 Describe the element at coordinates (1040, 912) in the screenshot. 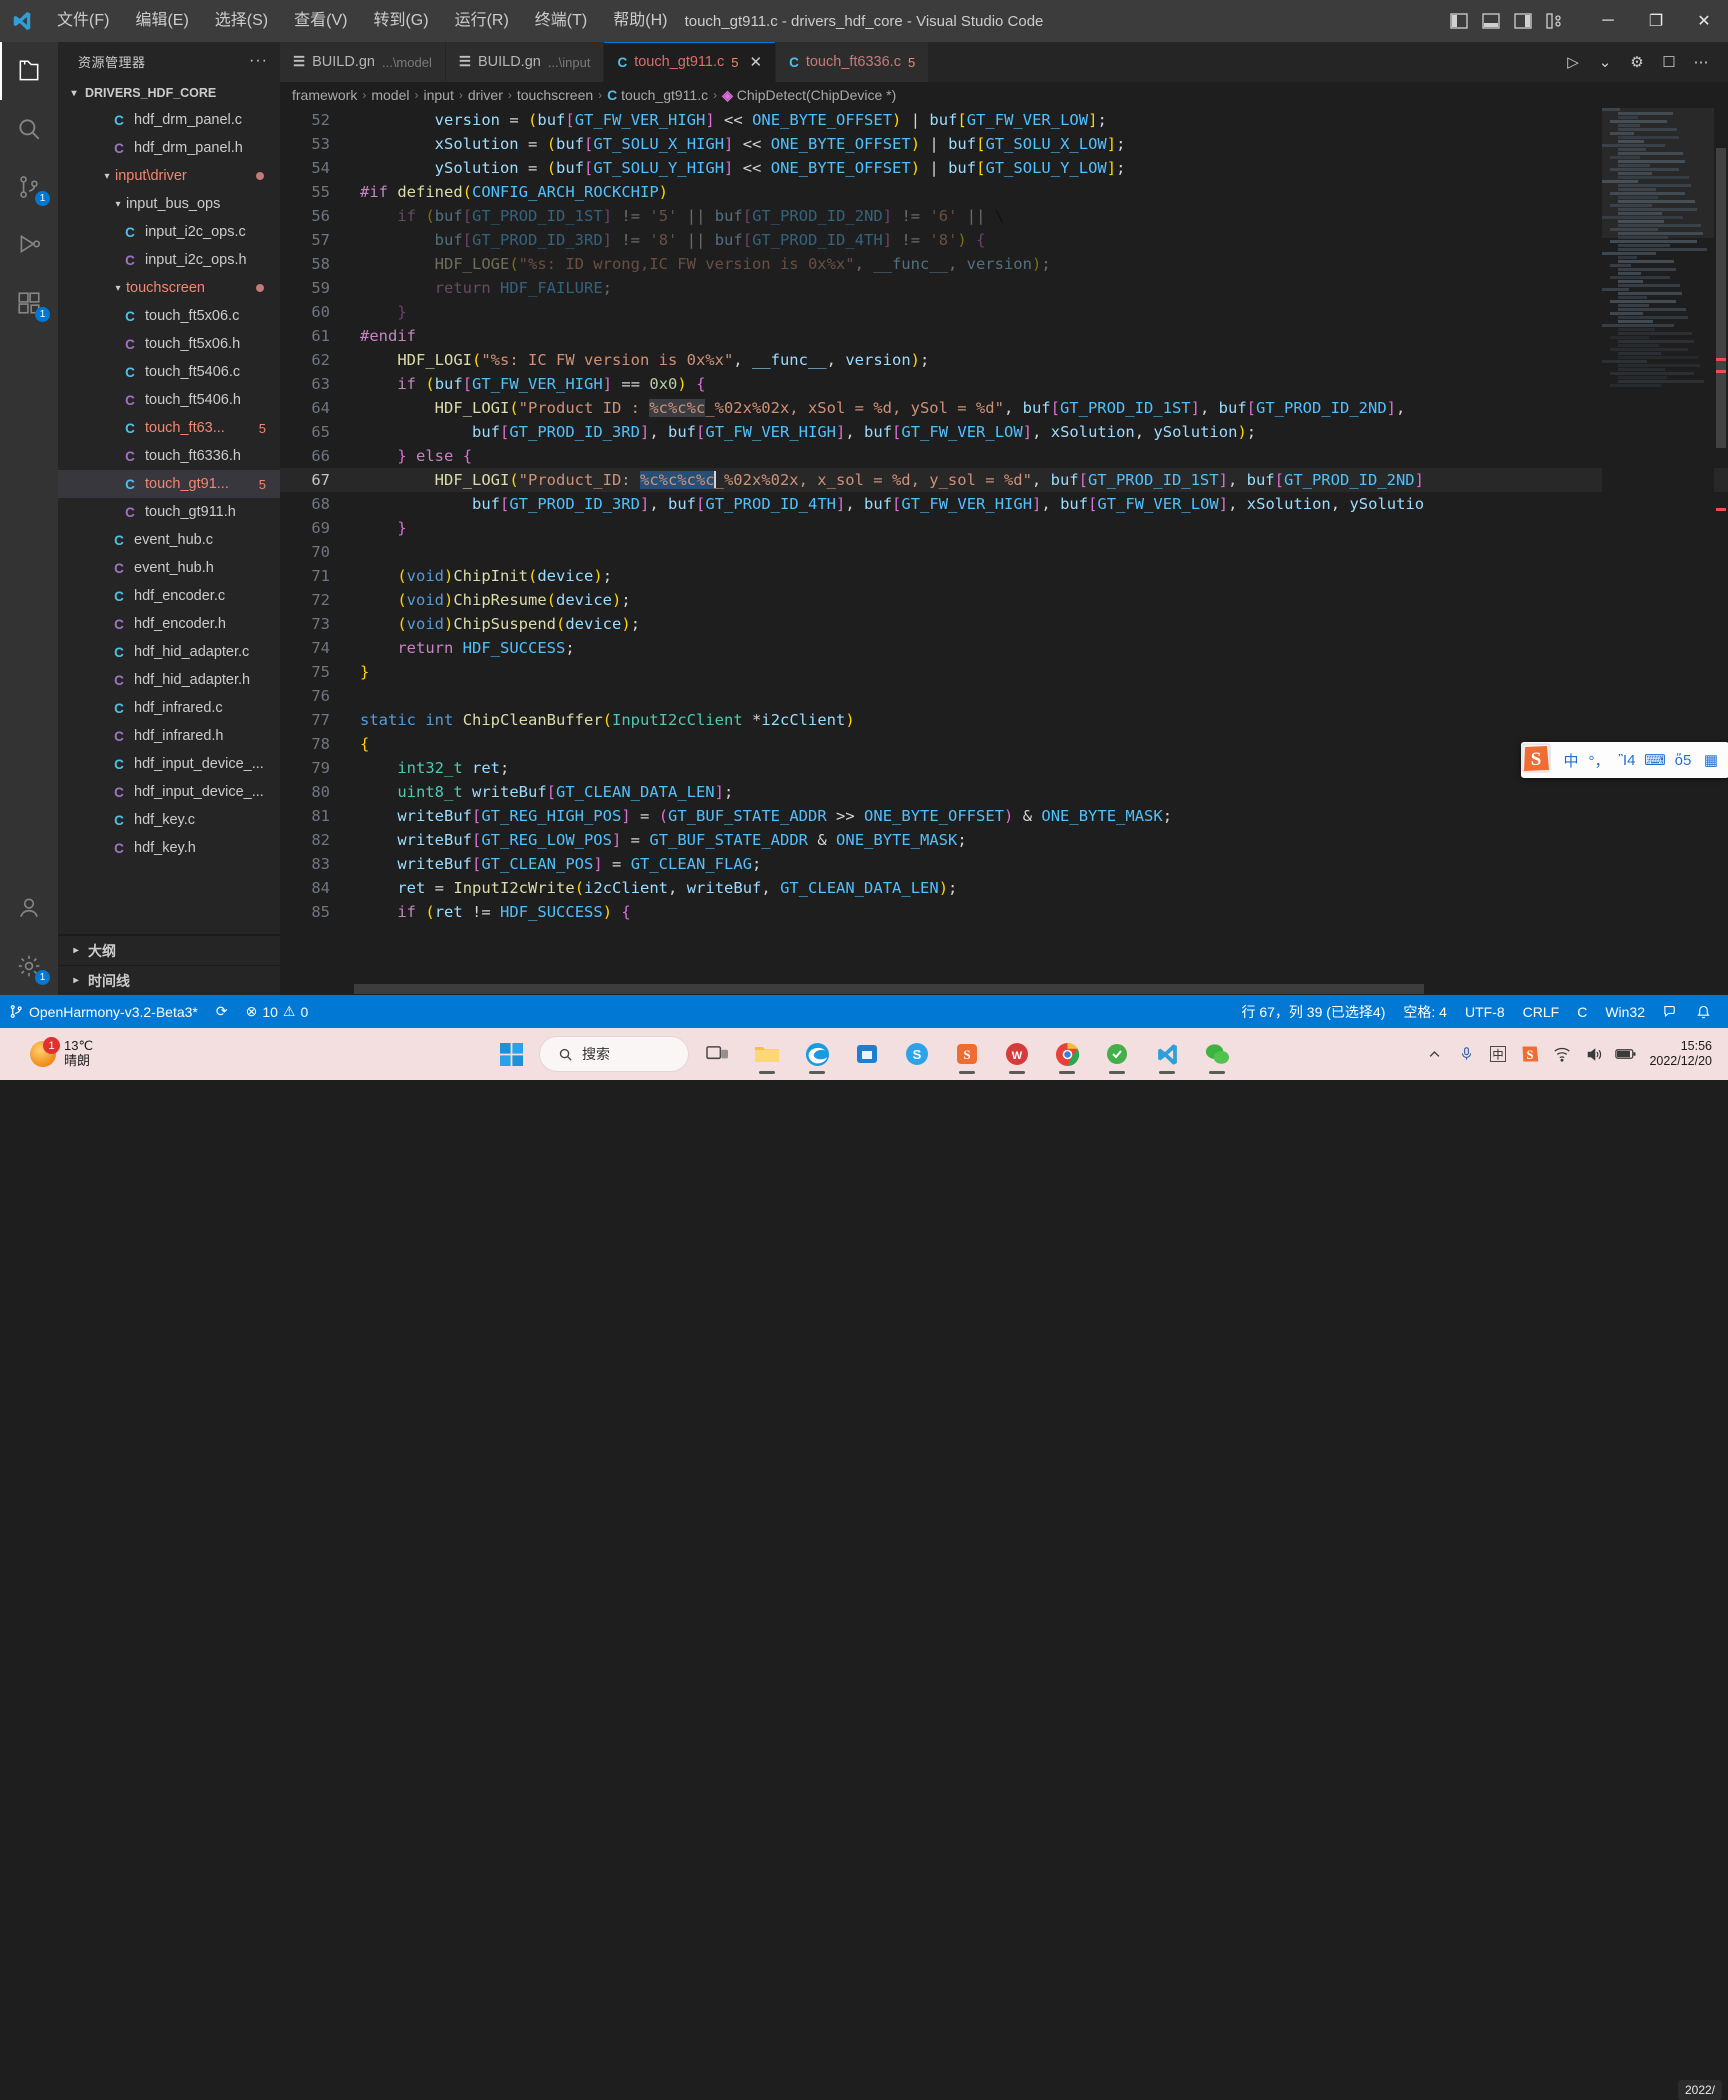

I see `line-content: if (ret != HDF_SUCCESS) {` at that location.